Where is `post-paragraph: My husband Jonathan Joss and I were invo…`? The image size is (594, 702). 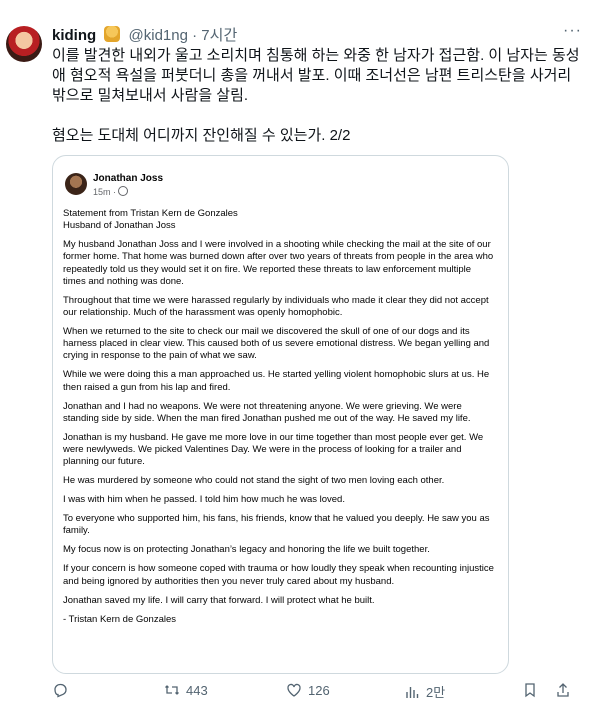 post-paragraph: My husband Jonathan Joss and I were invo… is located at coordinates (278, 263).